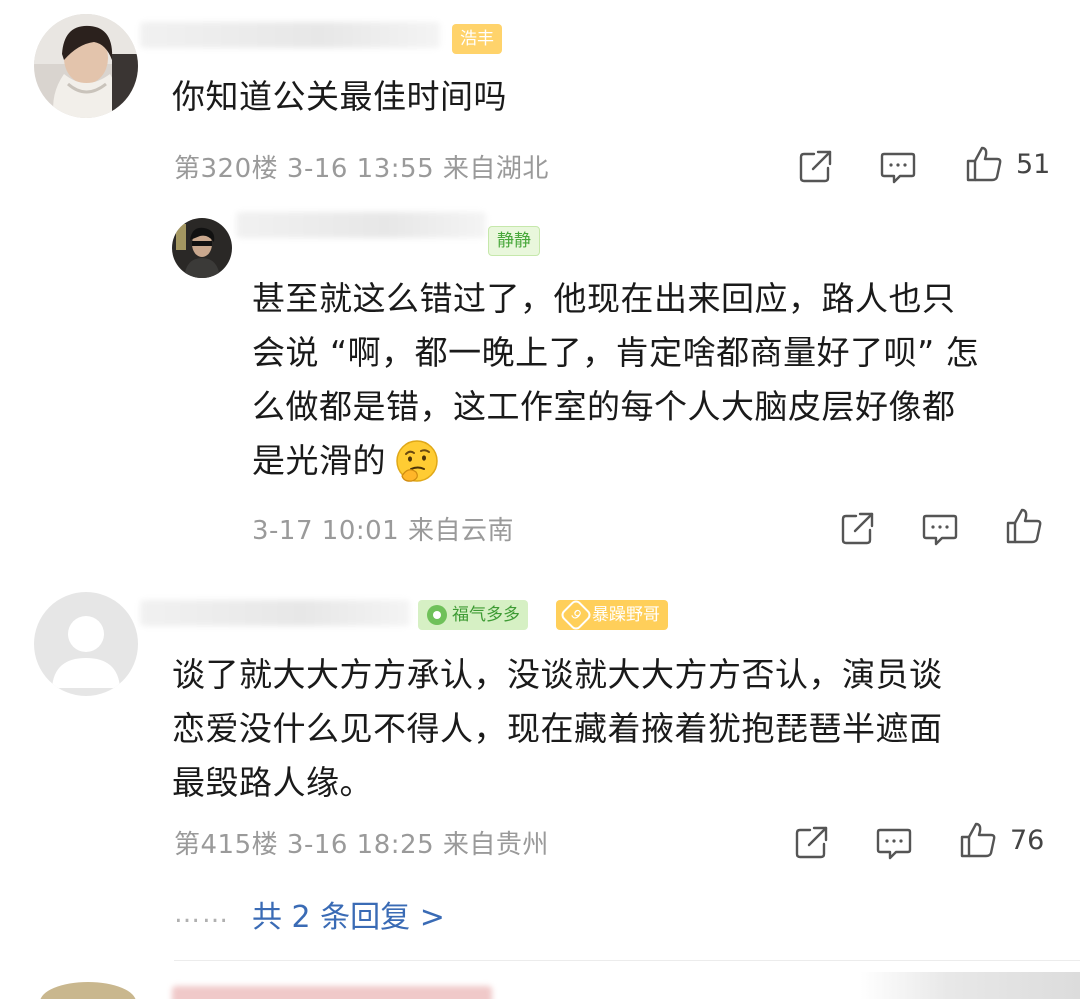 The height and width of the screenshot is (999, 1080). Describe the element at coordinates (339, 96) in the screenshot. I see `comment-text: 你知道公关最佳时间吗` at that location.